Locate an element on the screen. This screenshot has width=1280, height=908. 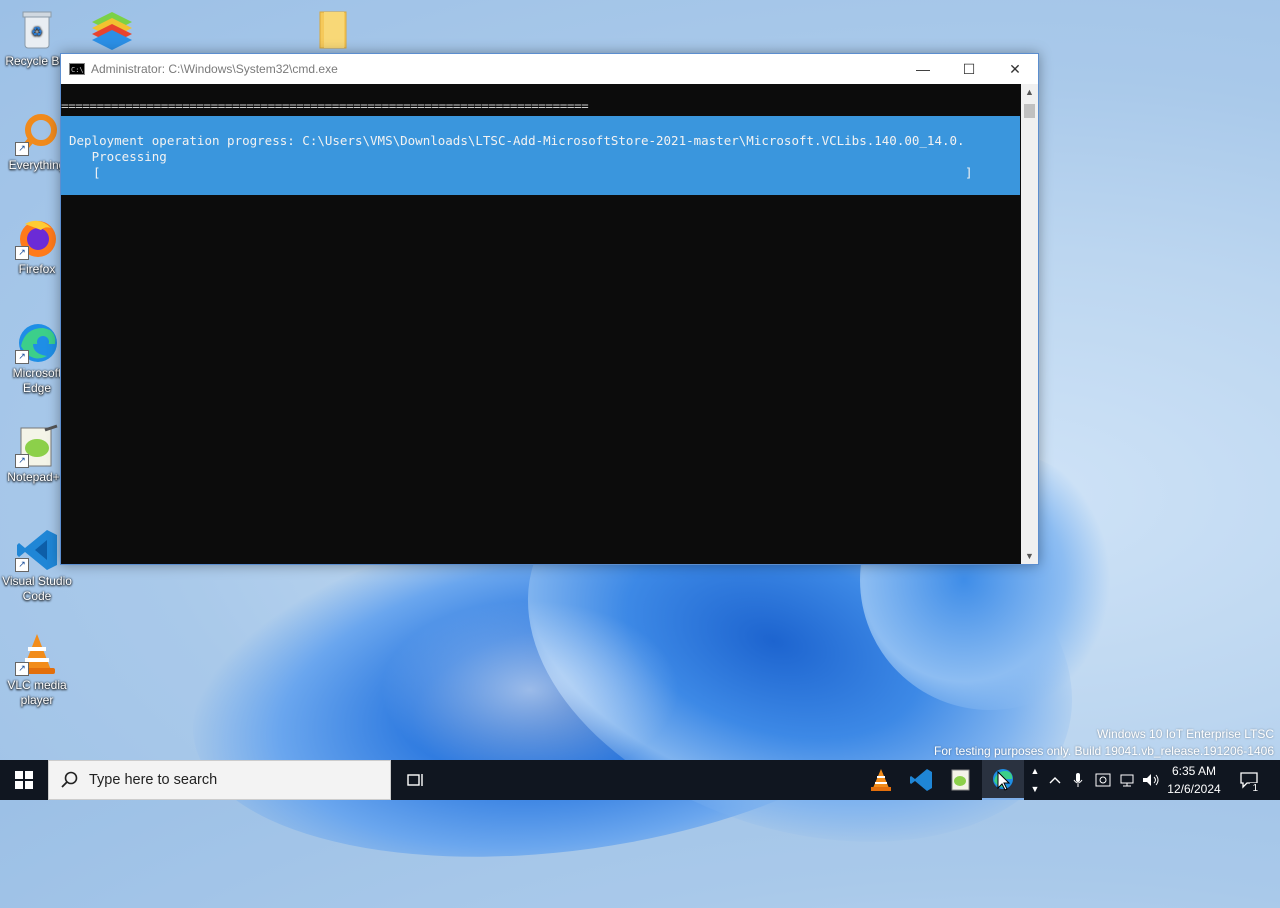
start-button is located at coordinates (24, 780).